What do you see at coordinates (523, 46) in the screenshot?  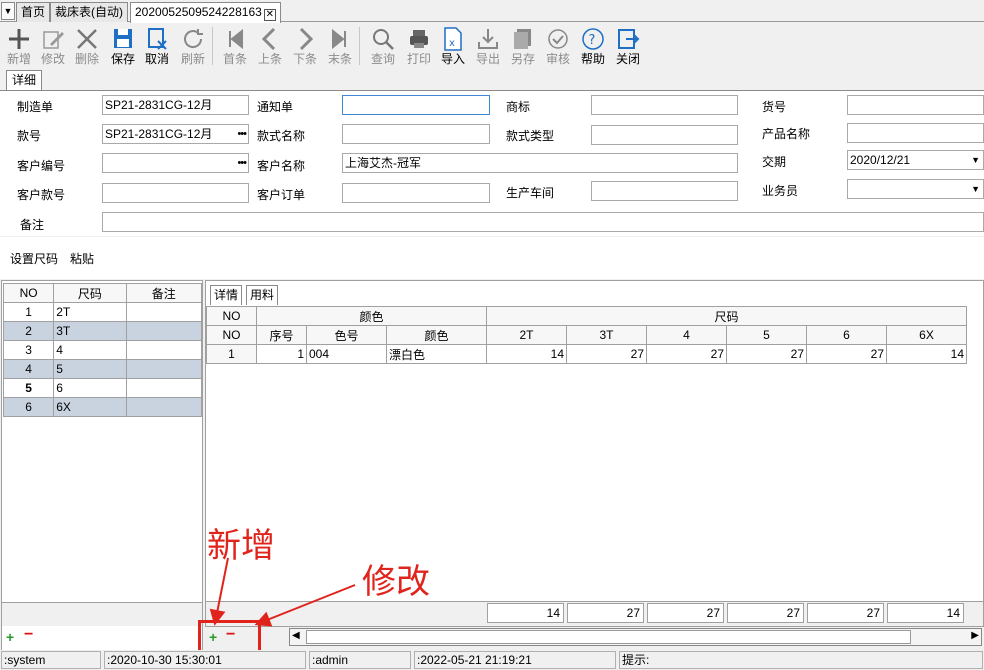 I see `save-as-button: 另存` at bounding box center [523, 46].